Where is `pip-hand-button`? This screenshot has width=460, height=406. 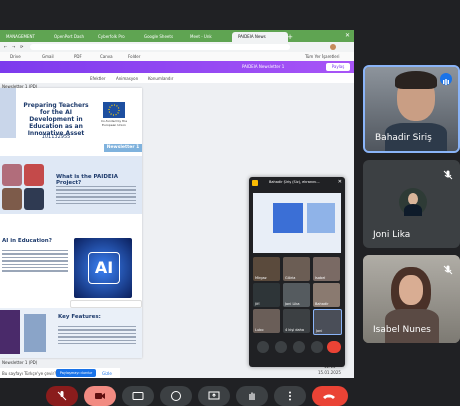 pip-hand-button is located at coordinates (299, 347).